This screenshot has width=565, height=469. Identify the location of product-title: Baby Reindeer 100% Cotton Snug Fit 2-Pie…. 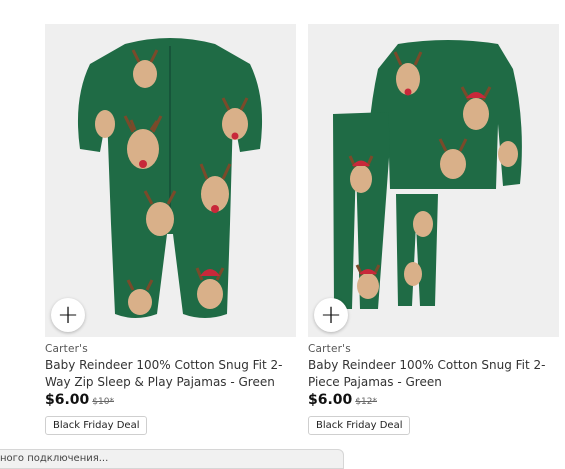
(433, 374).